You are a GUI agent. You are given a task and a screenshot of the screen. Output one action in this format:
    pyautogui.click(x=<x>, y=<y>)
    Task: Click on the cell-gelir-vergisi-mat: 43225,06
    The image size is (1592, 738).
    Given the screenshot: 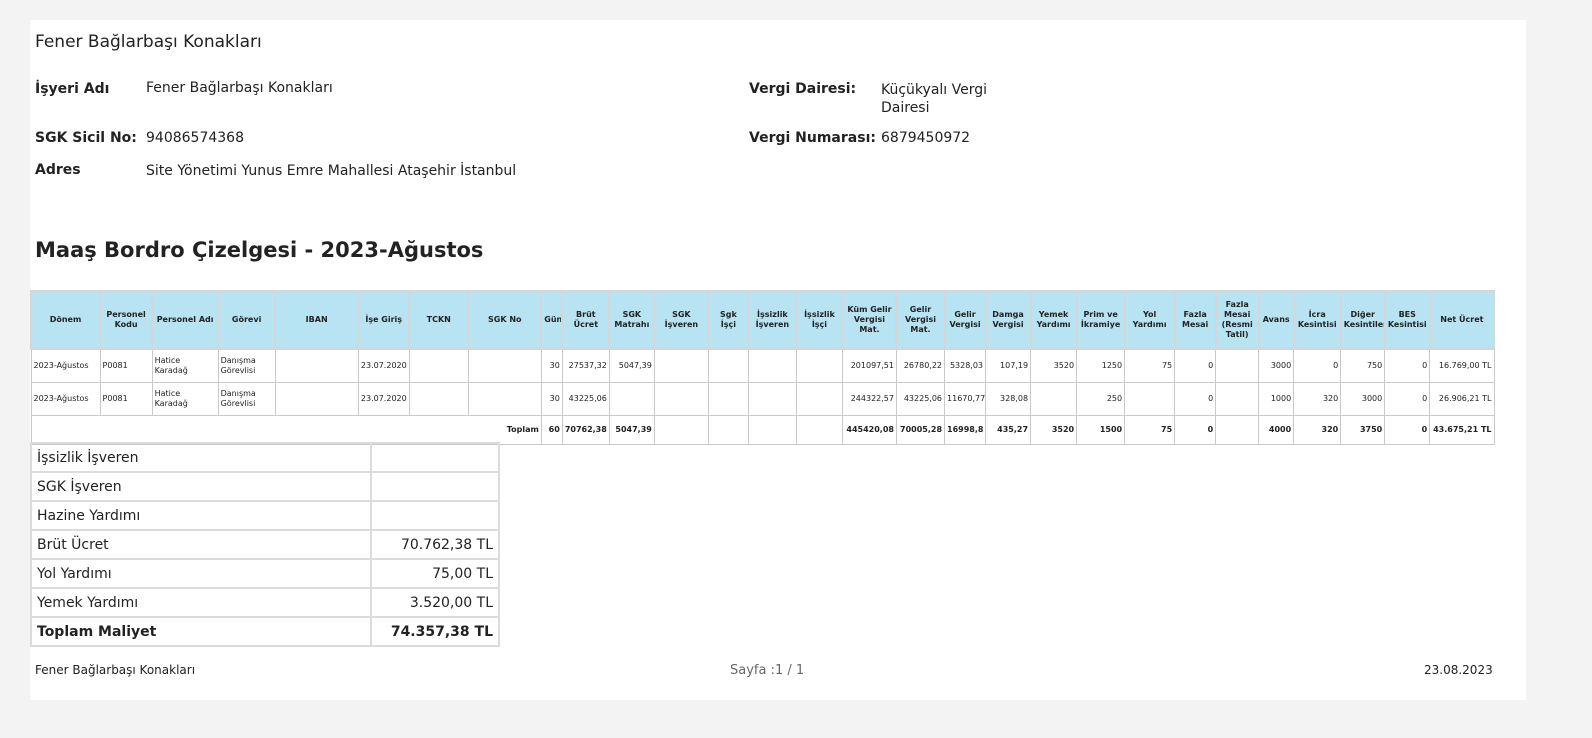 What is the action you would take?
    pyautogui.click(x=920, y=399)
    